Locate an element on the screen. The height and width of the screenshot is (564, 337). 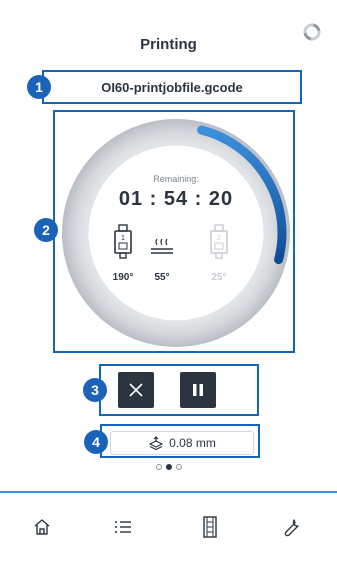
nav-list is located at coordinates (123, 527).